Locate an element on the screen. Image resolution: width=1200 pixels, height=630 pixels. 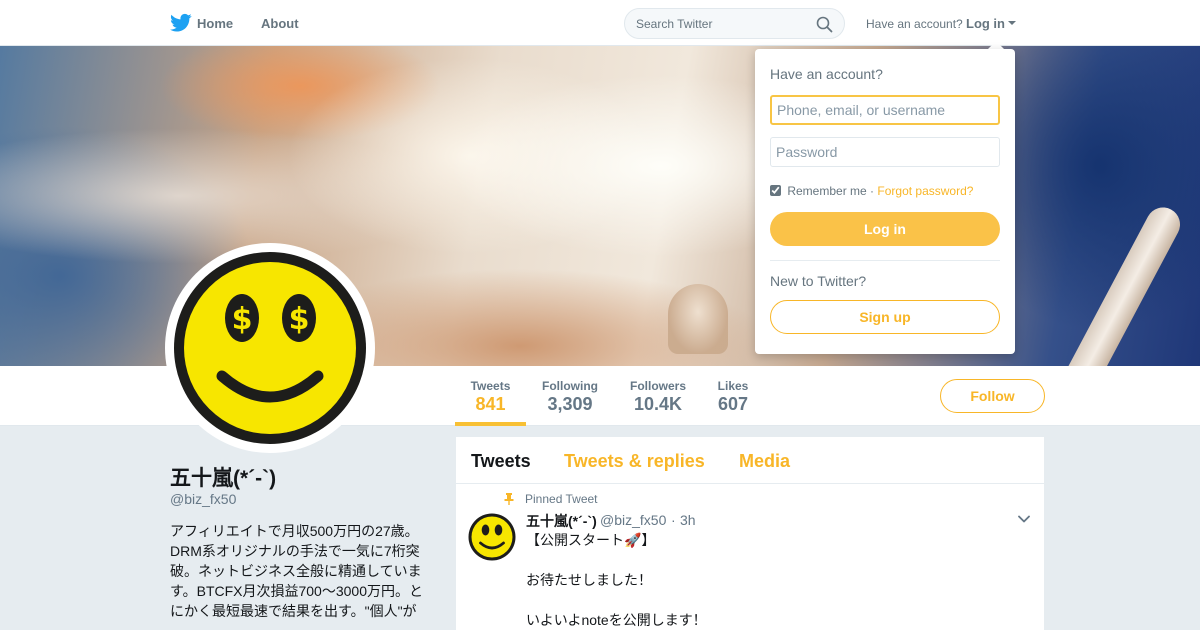
tab-tweets: Tweets is located at coordinates (501, 461).